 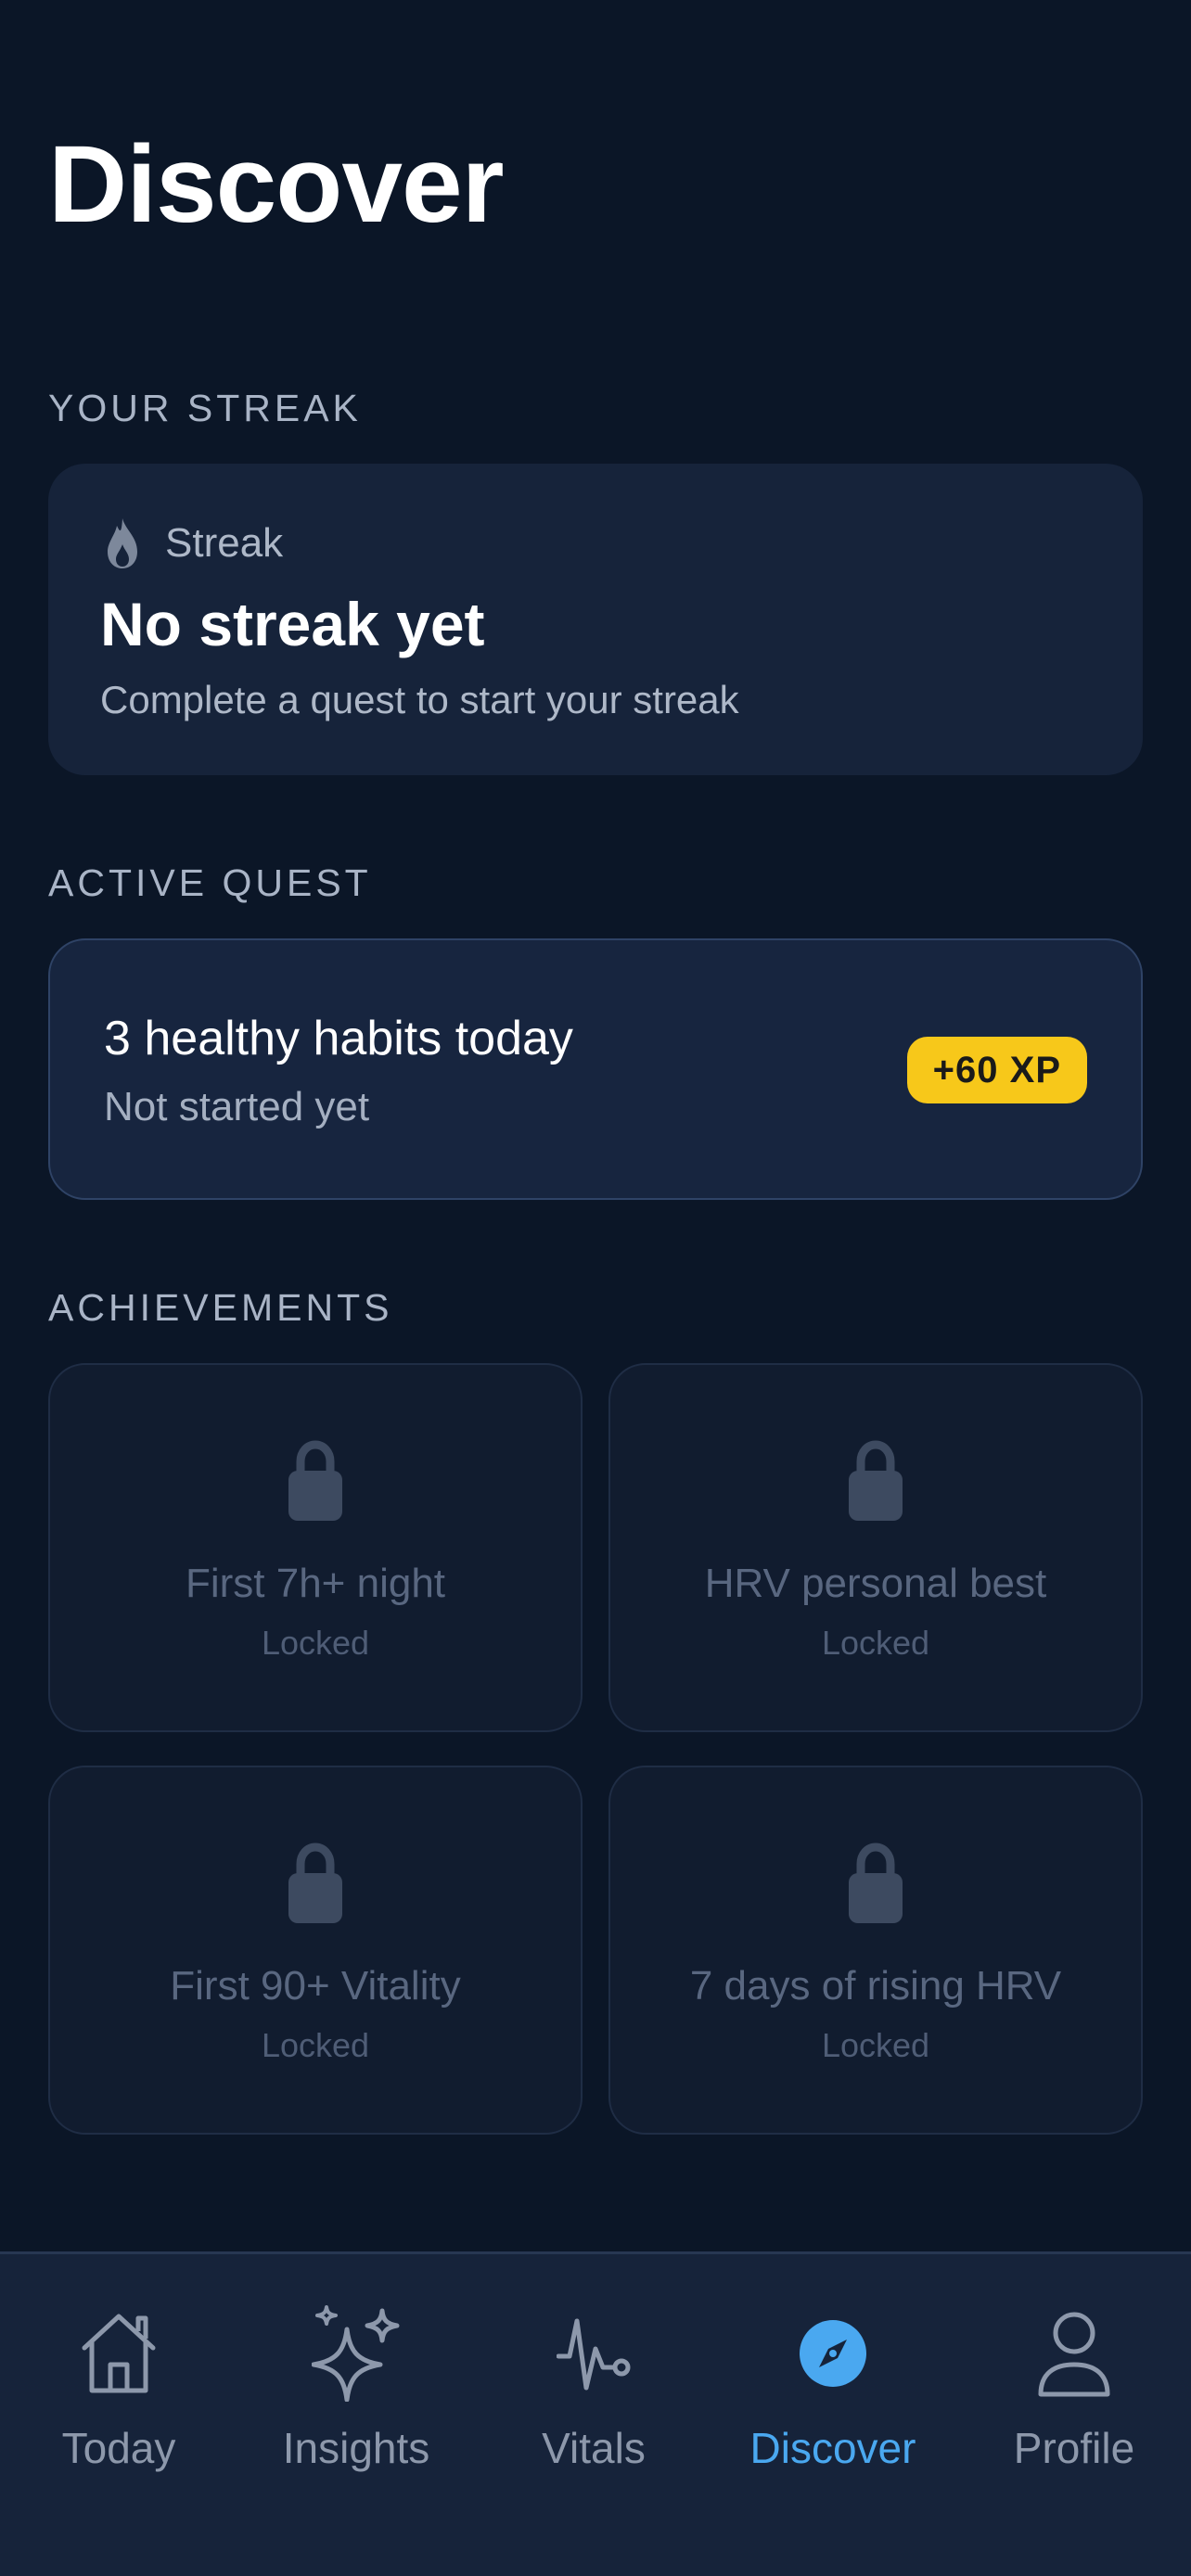 What do you see at coordinates (1074, 2353) in the screenshot?
I see `person-icon` at bounding box center [1074, 2353].